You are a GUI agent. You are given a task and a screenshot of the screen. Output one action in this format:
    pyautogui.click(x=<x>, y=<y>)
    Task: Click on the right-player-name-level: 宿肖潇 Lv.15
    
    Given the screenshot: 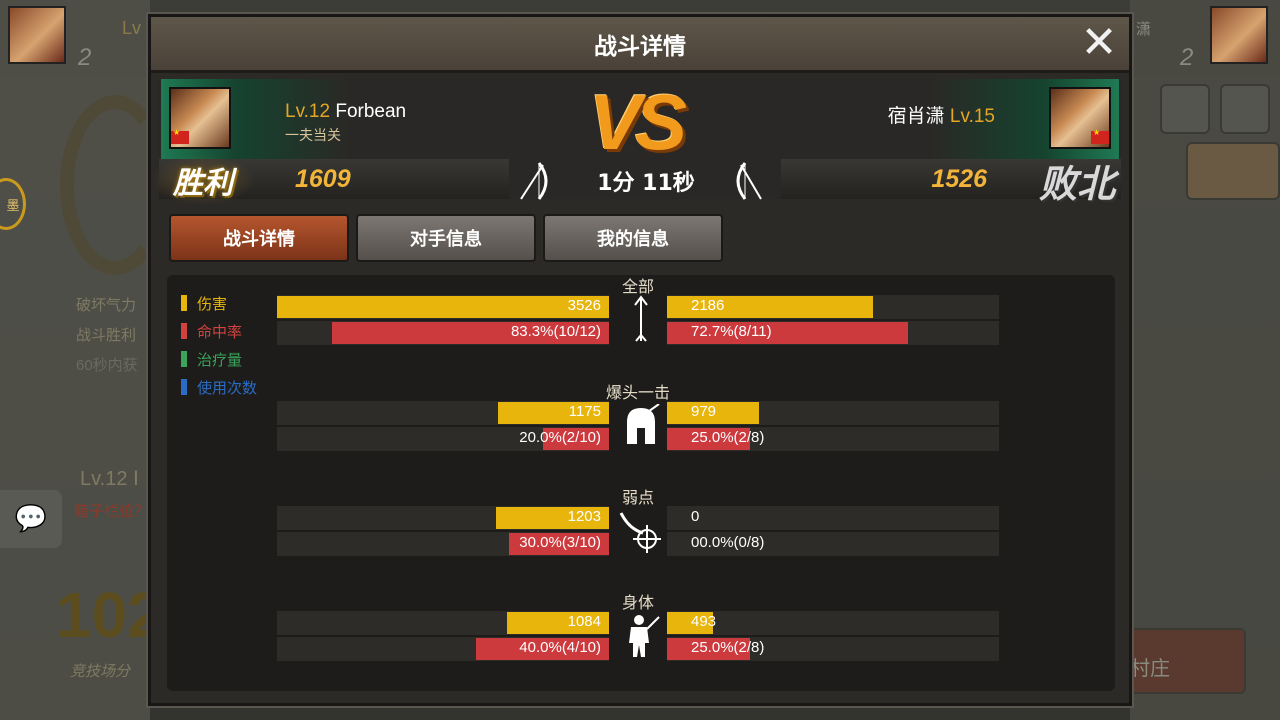 What is the action you would take?
    pyautogui.click(x=941, y=114)
    